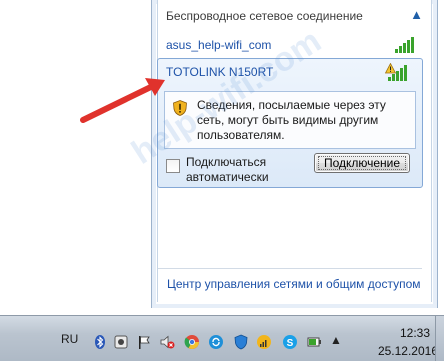 This screenshot has height=361, width=444. I want to click on chrome-icon, so click(192, 342).